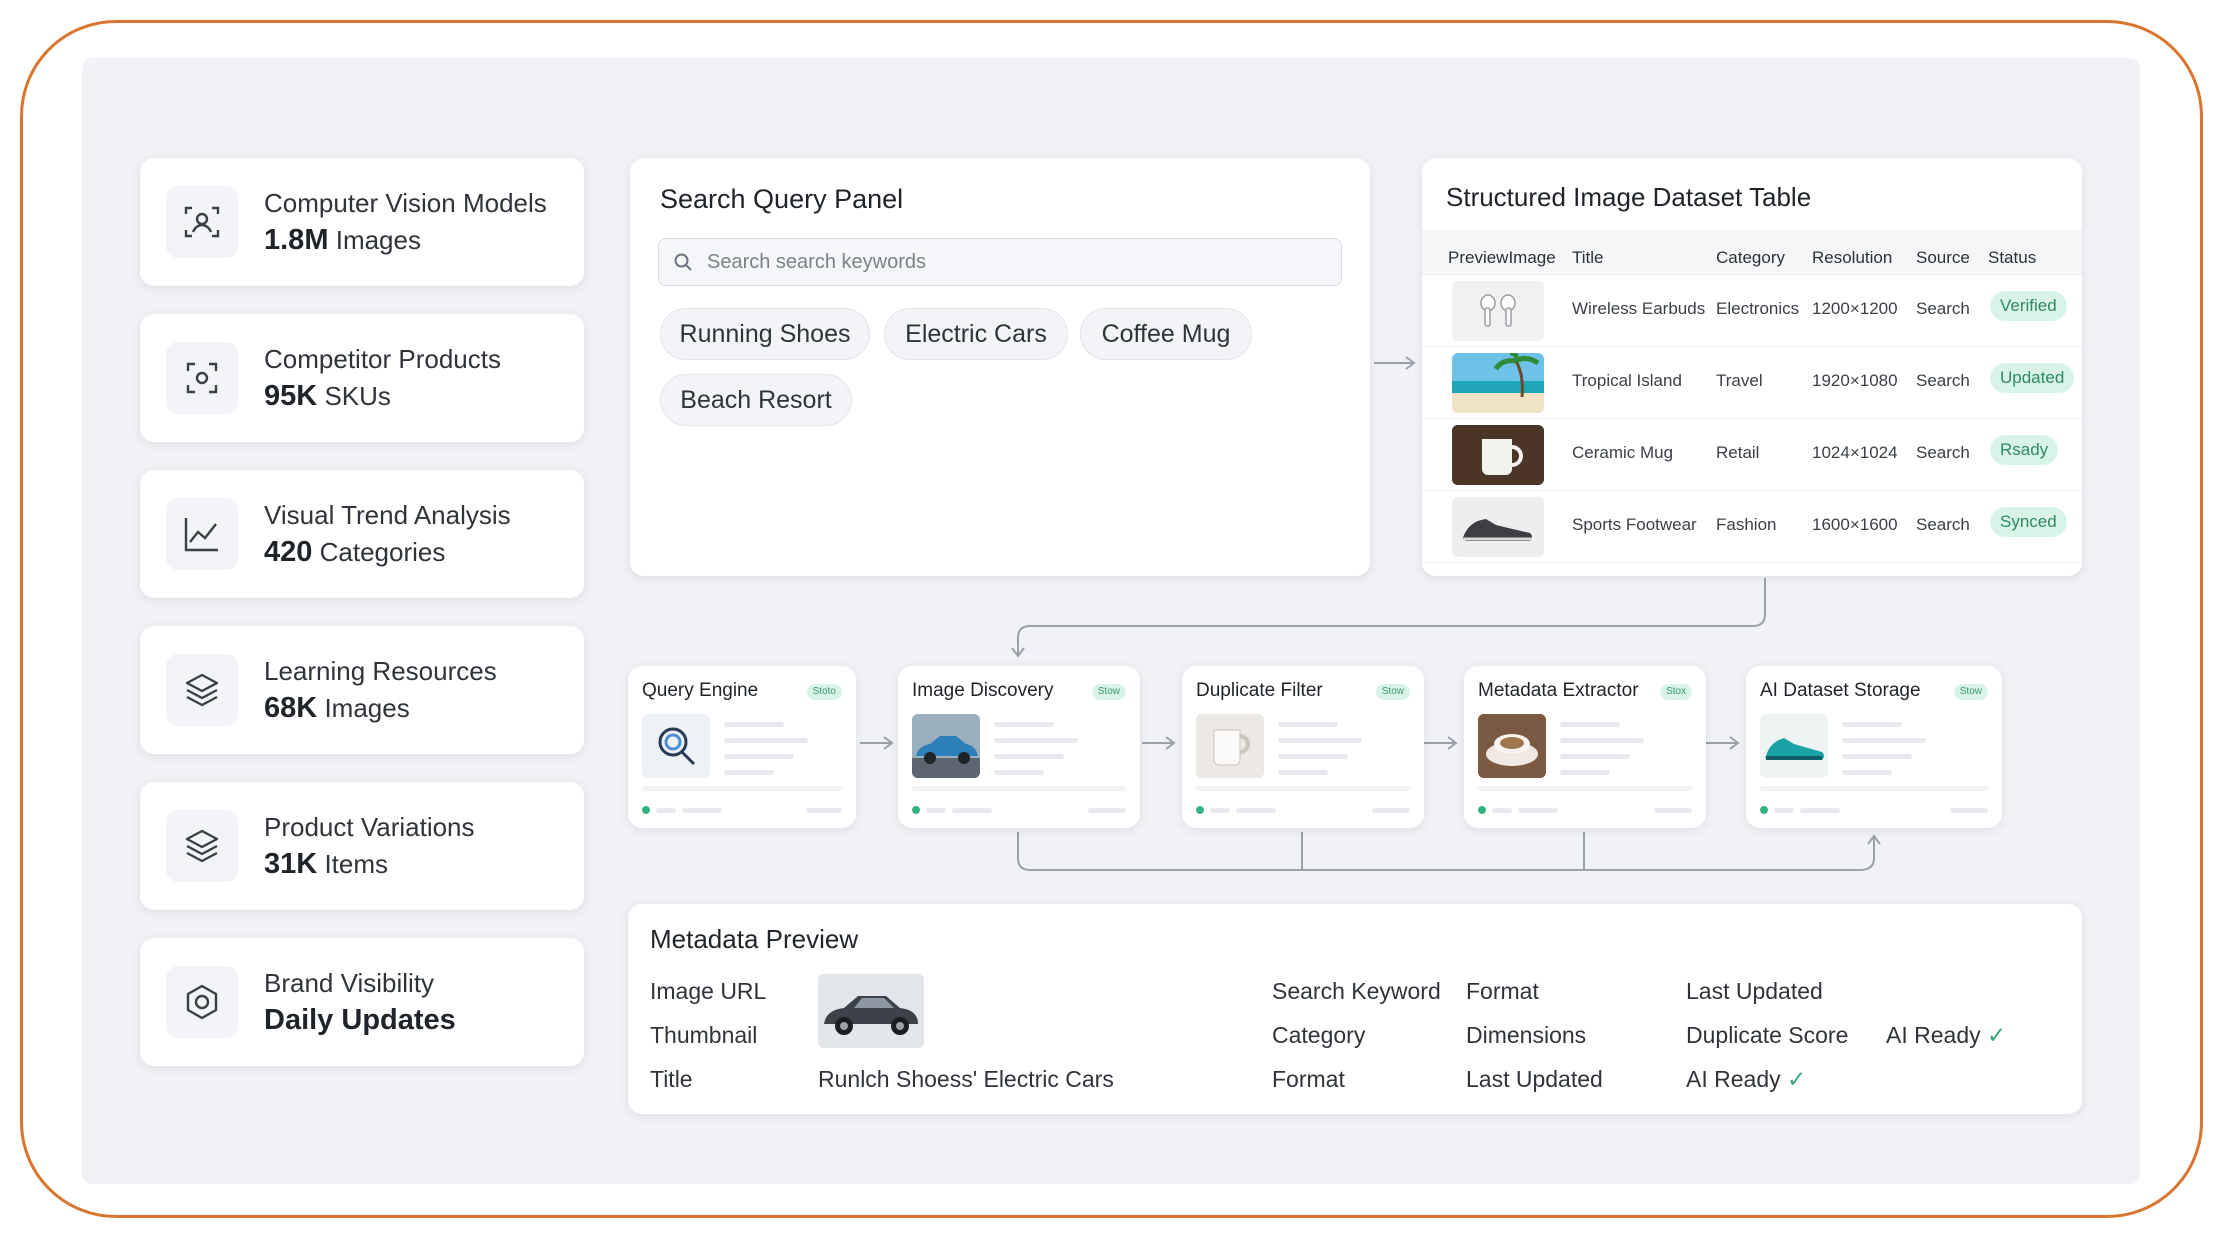 The width and height of the screenshot is (2223, 1240). Describe the element at coordinates (871, 1011) in the screenshot. I see `car-preview-image` at that location.